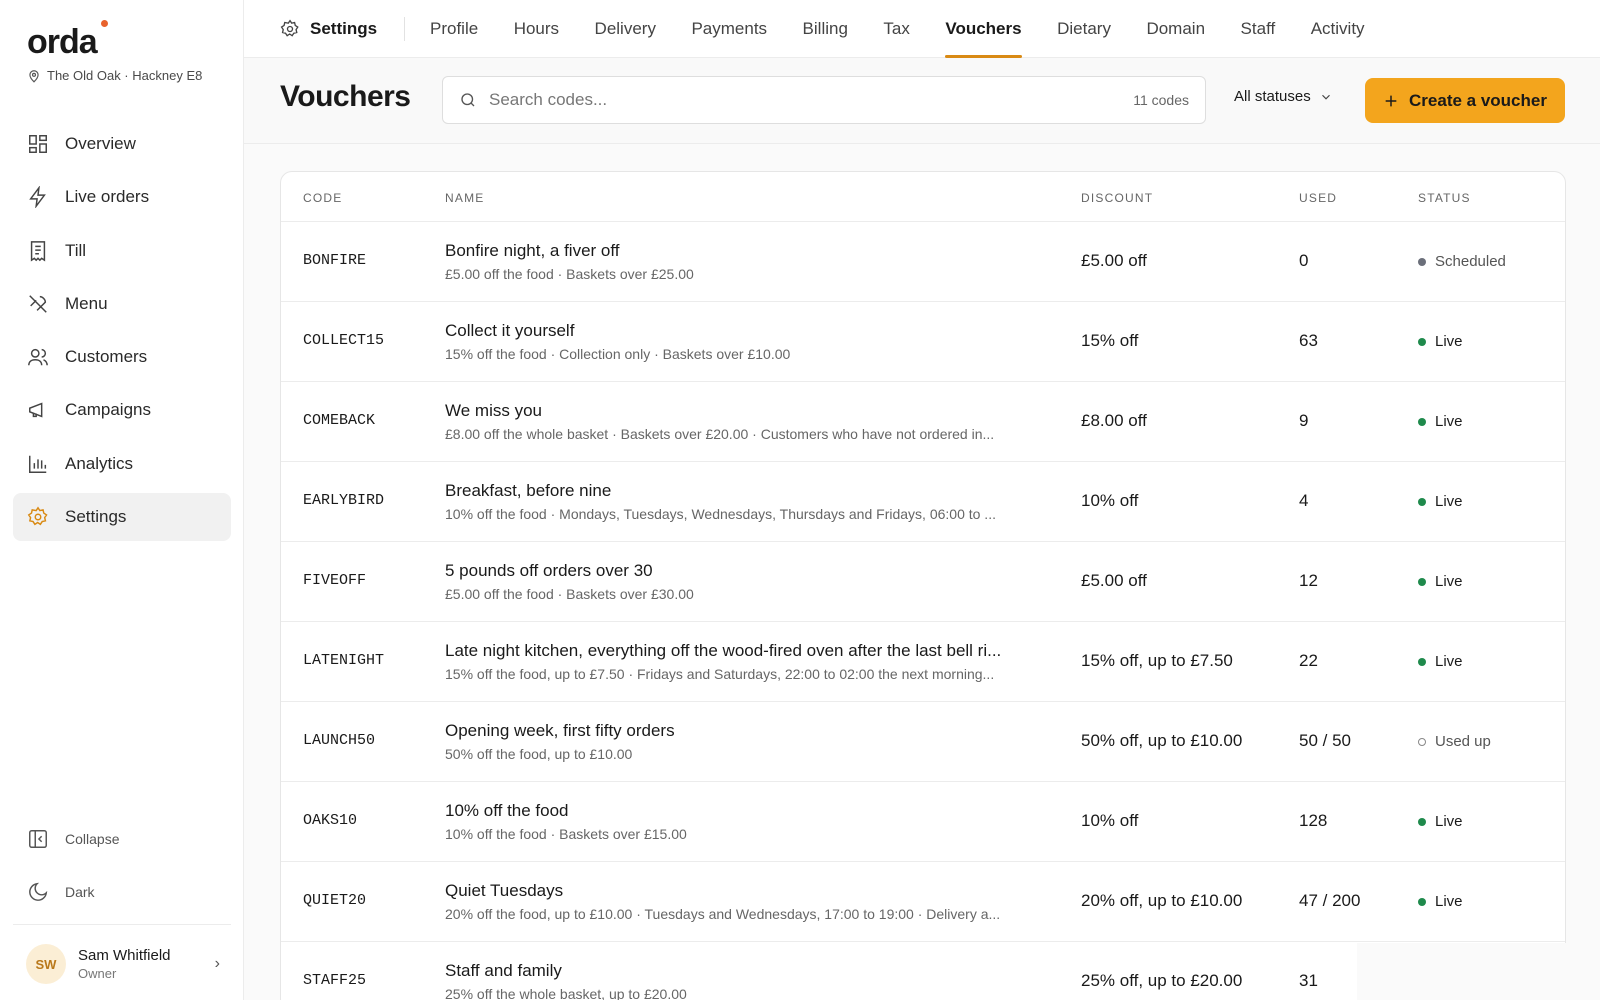  Describe the element at coordinates (625, 29) in the screenshot. I see `tab-delivery: Delivery` at that location.